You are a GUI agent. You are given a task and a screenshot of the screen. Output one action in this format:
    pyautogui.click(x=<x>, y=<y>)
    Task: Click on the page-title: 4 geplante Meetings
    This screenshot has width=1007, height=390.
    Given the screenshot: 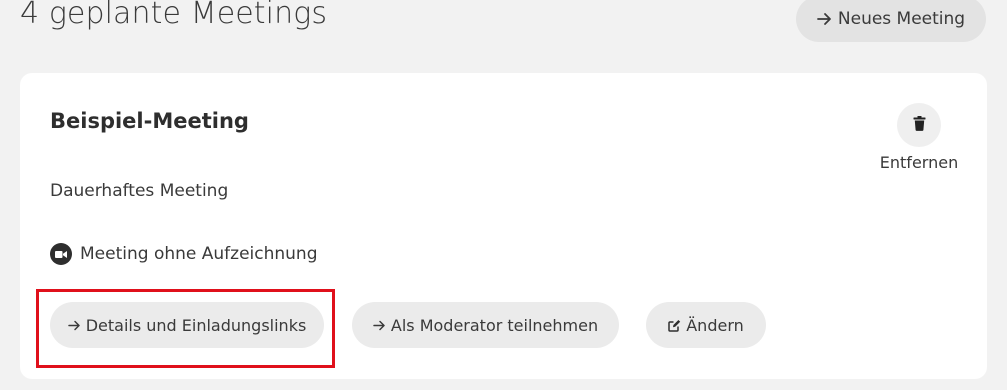 What is the action you would take?
    pyautogui.click(x=174, y=15)
    